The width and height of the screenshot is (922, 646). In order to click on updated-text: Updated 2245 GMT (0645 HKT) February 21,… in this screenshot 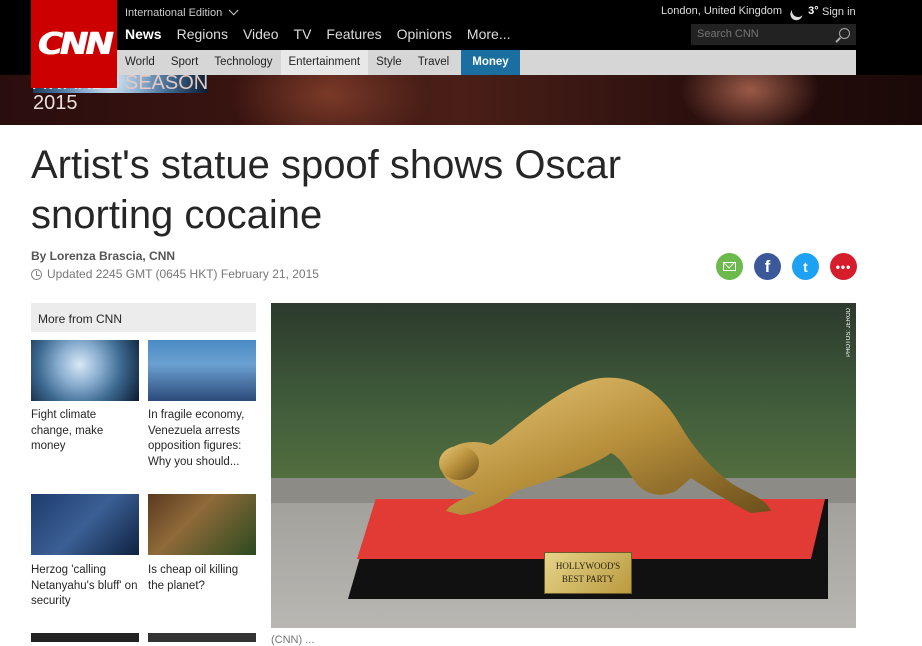, I will do `click(183, 274)`.